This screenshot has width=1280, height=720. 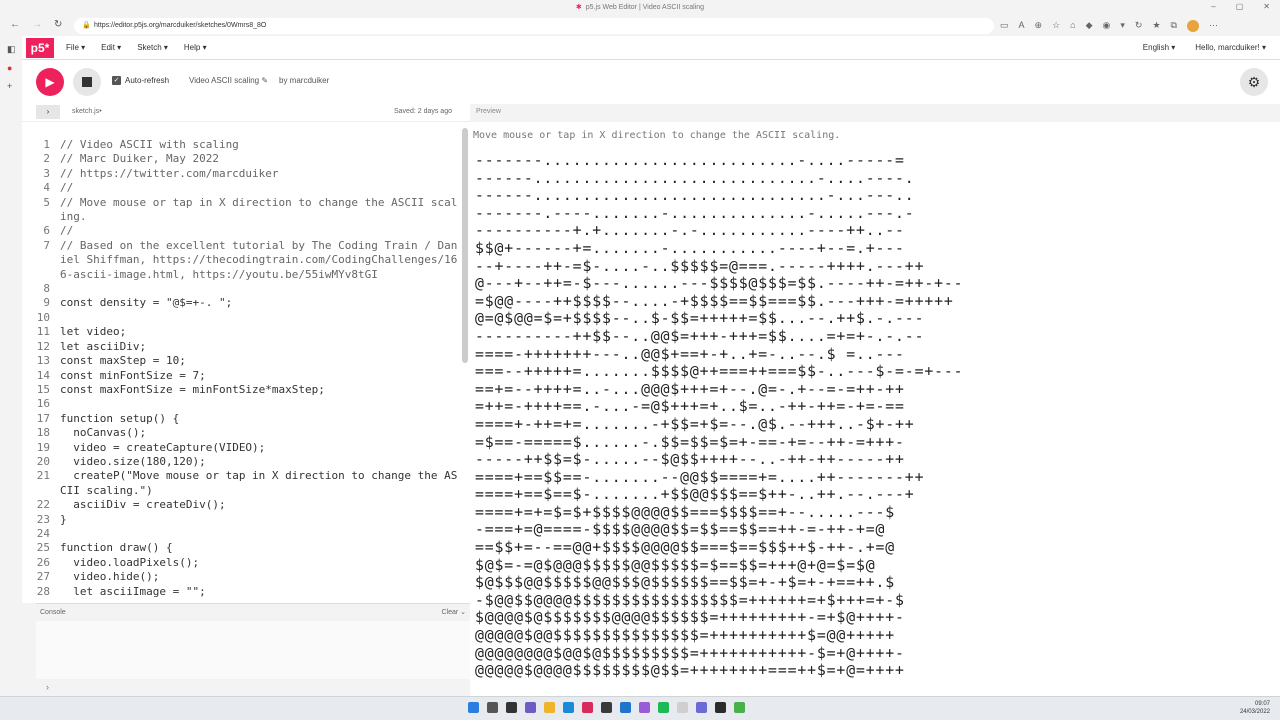 What do you see at coordinates (75, 47) in the screenshot?
I see `menu-file: File ▾` at bounding box center [75, 47].